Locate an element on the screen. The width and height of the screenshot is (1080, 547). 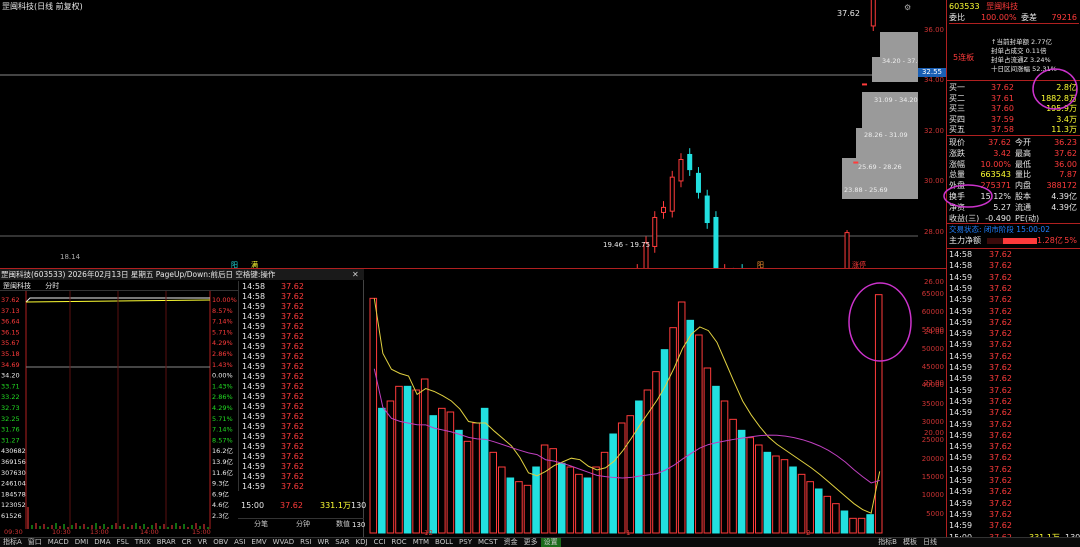
toolbar-right-0: 指标B is located at coordinates (887, 542).